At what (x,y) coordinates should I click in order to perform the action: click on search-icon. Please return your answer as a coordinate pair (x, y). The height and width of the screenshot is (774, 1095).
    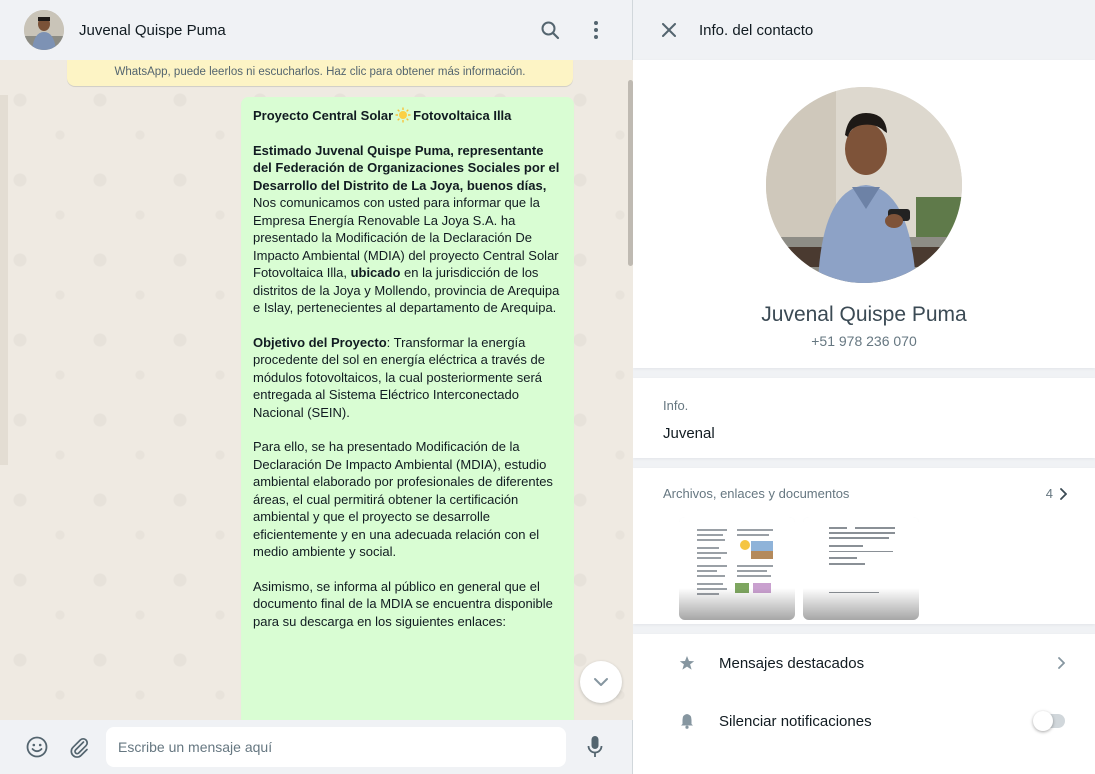
    Looking at the image, I should click on (550, 30).